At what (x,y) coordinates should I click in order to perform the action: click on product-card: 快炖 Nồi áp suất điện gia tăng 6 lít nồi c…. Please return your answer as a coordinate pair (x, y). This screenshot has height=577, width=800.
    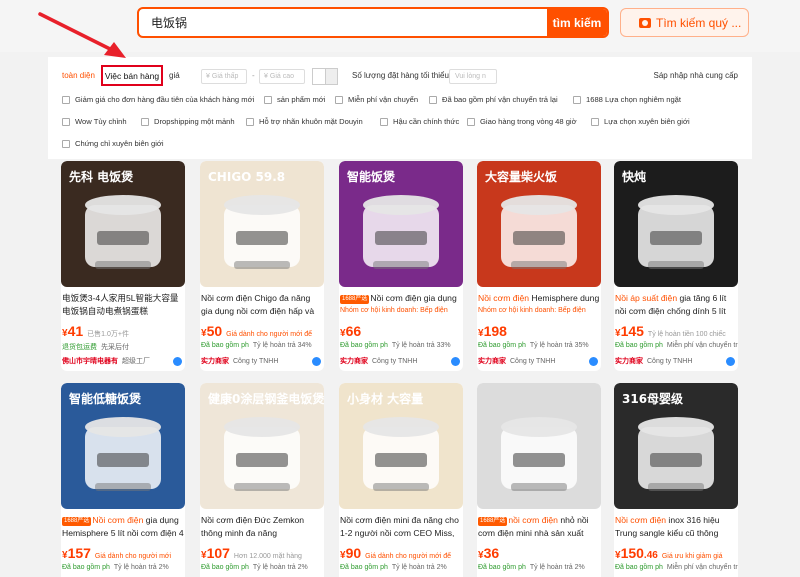
    Looking at the image, I should click on (676, 266).